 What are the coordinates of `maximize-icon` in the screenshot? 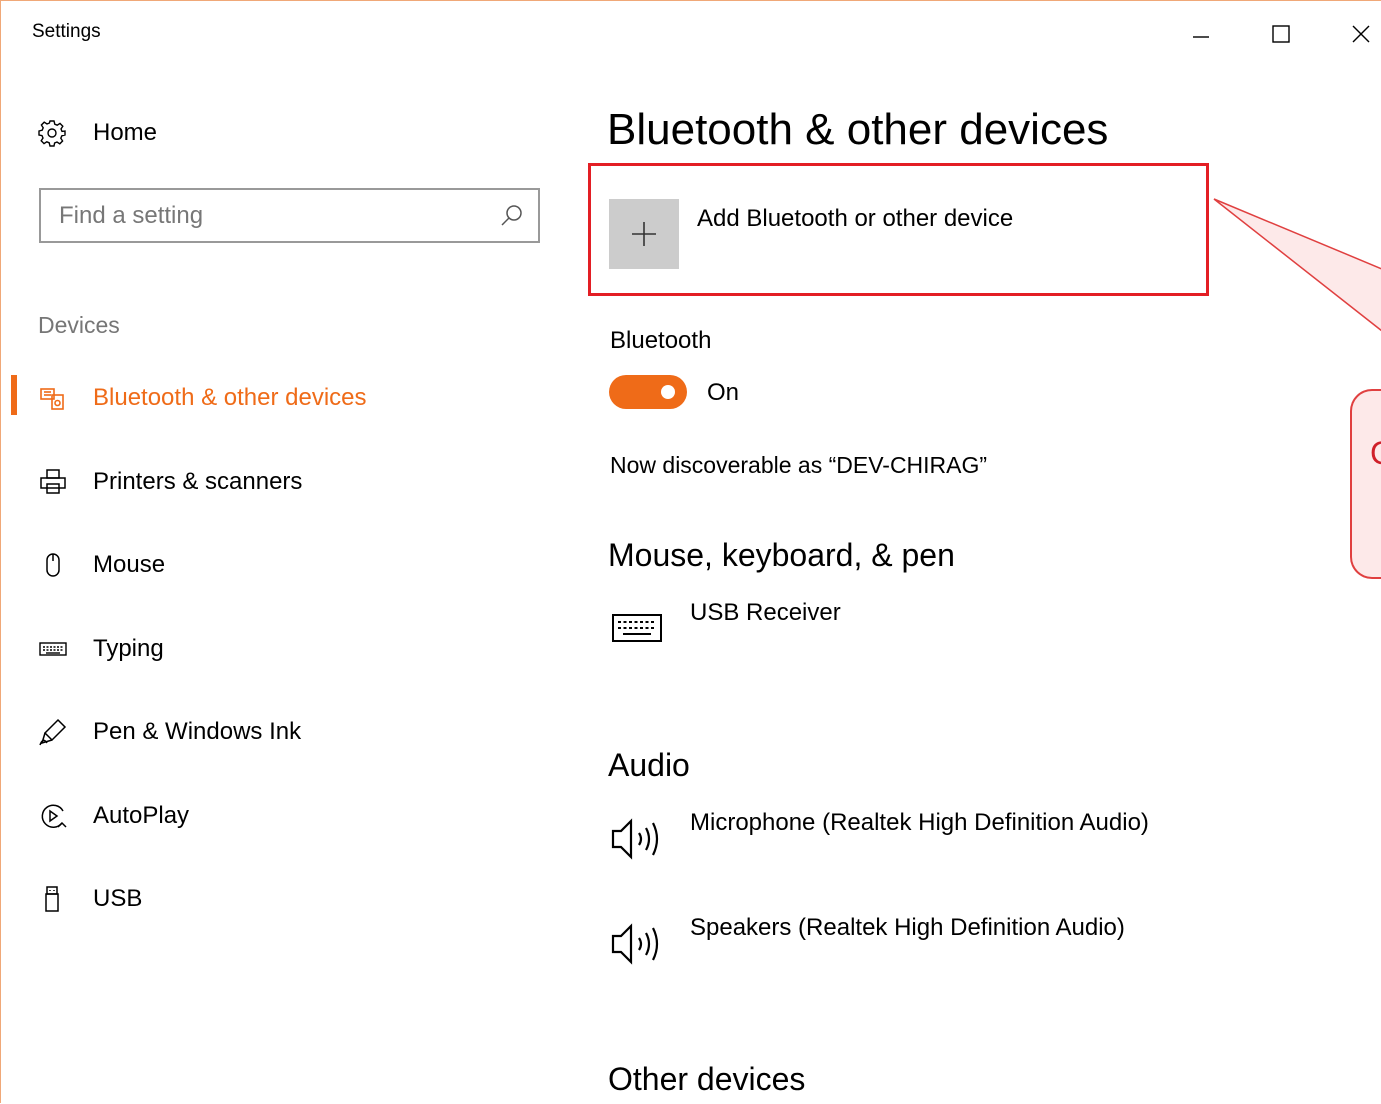 It's located at (1281, 34).